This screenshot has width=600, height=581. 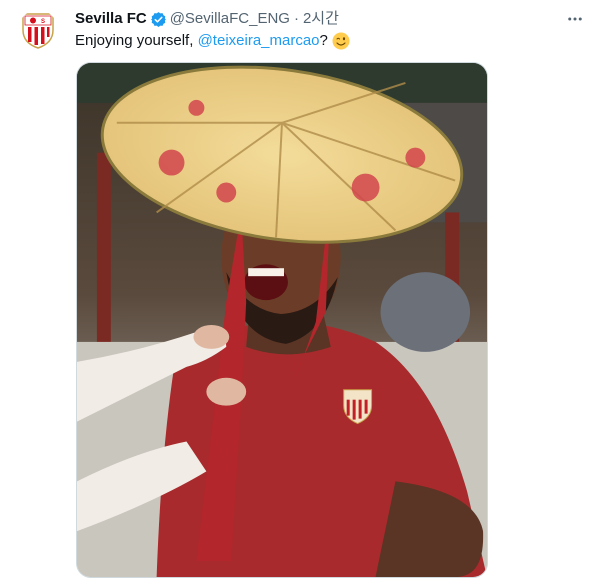 What do you see at coordinates (230, 19) in the screenshot?
I see `user-handle: @SevillaFC_ENG` at bounding box center [230, 19].